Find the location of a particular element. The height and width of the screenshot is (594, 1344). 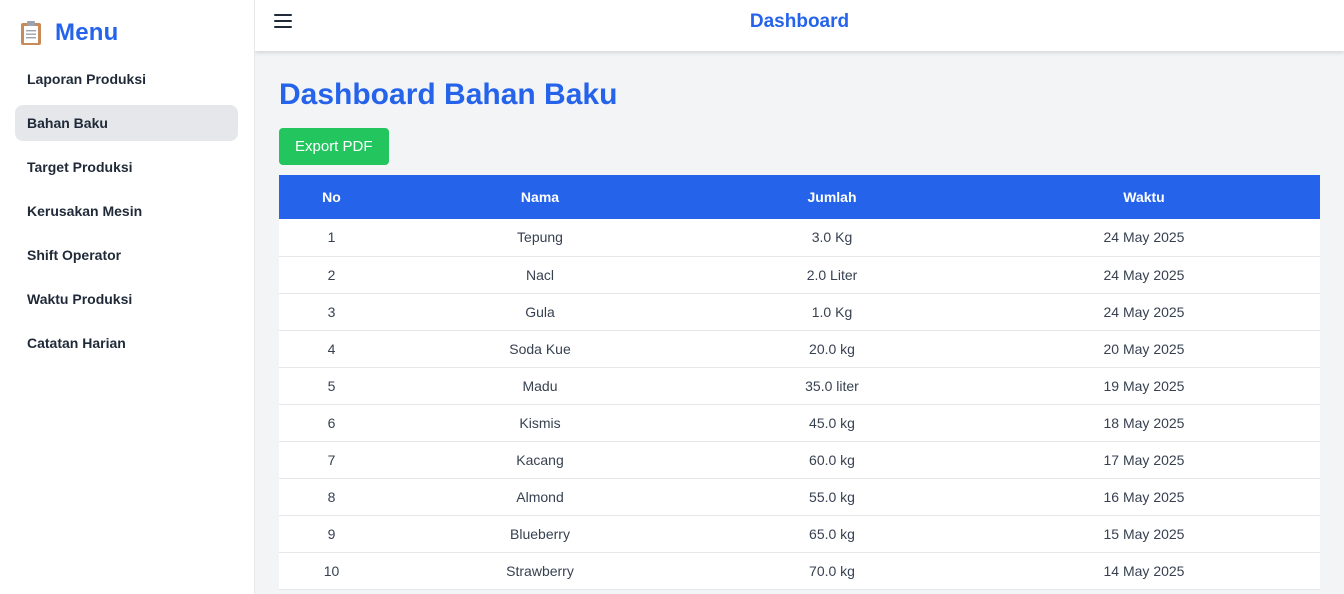

table-row: 6 Kismis 45.0 kg 18 May 2025 is located at coordinates (799, 422).